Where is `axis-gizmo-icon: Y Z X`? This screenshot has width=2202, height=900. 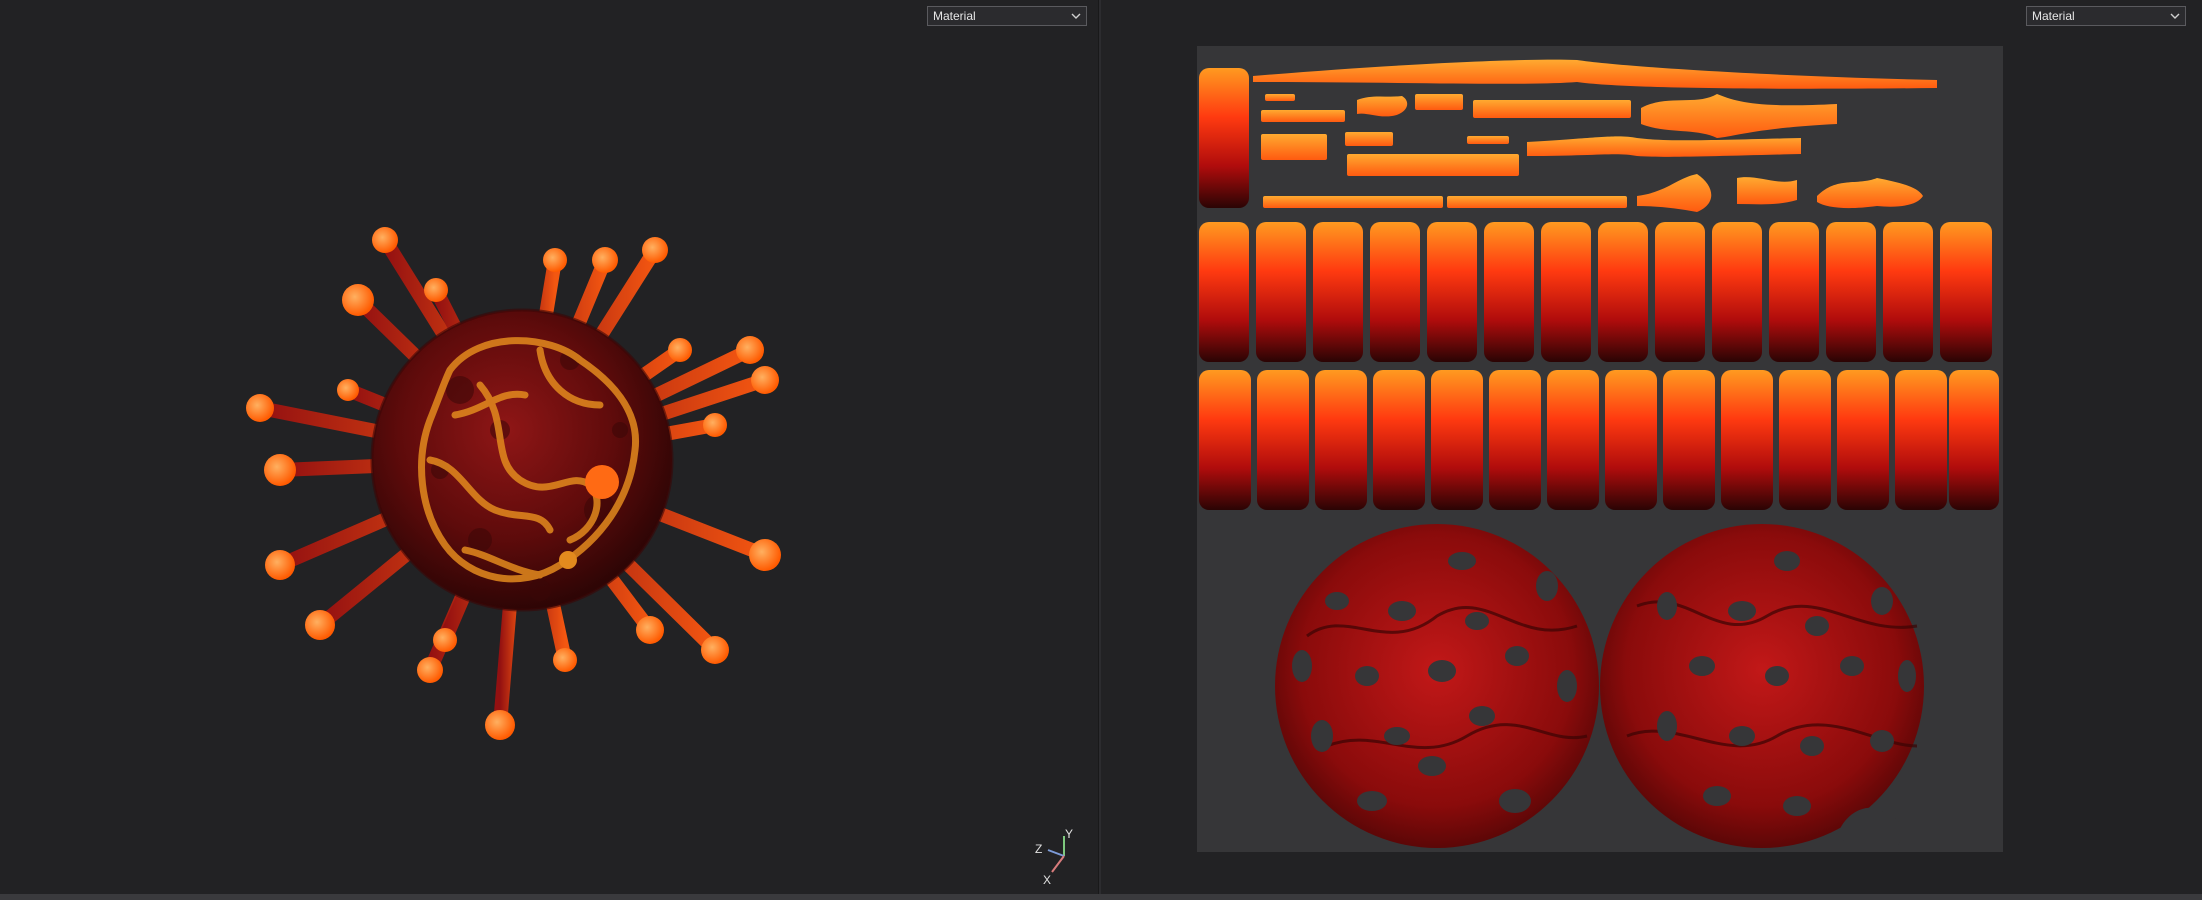
axis-gizmo-icon: Y Z X is located at coordinates (1054, 856).